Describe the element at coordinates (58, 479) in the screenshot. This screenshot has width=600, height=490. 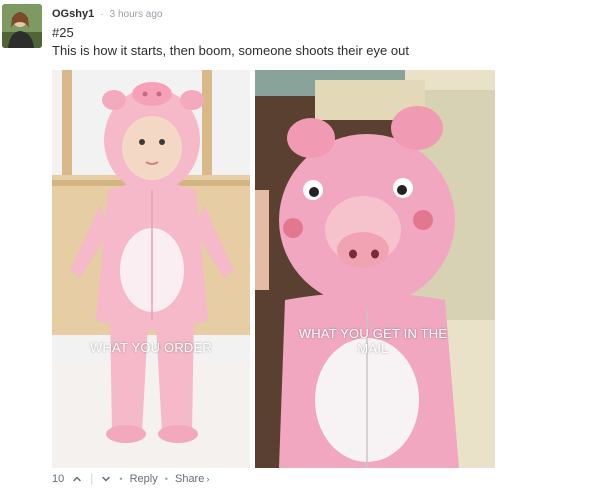
I see `vote-count: 10` at that location.